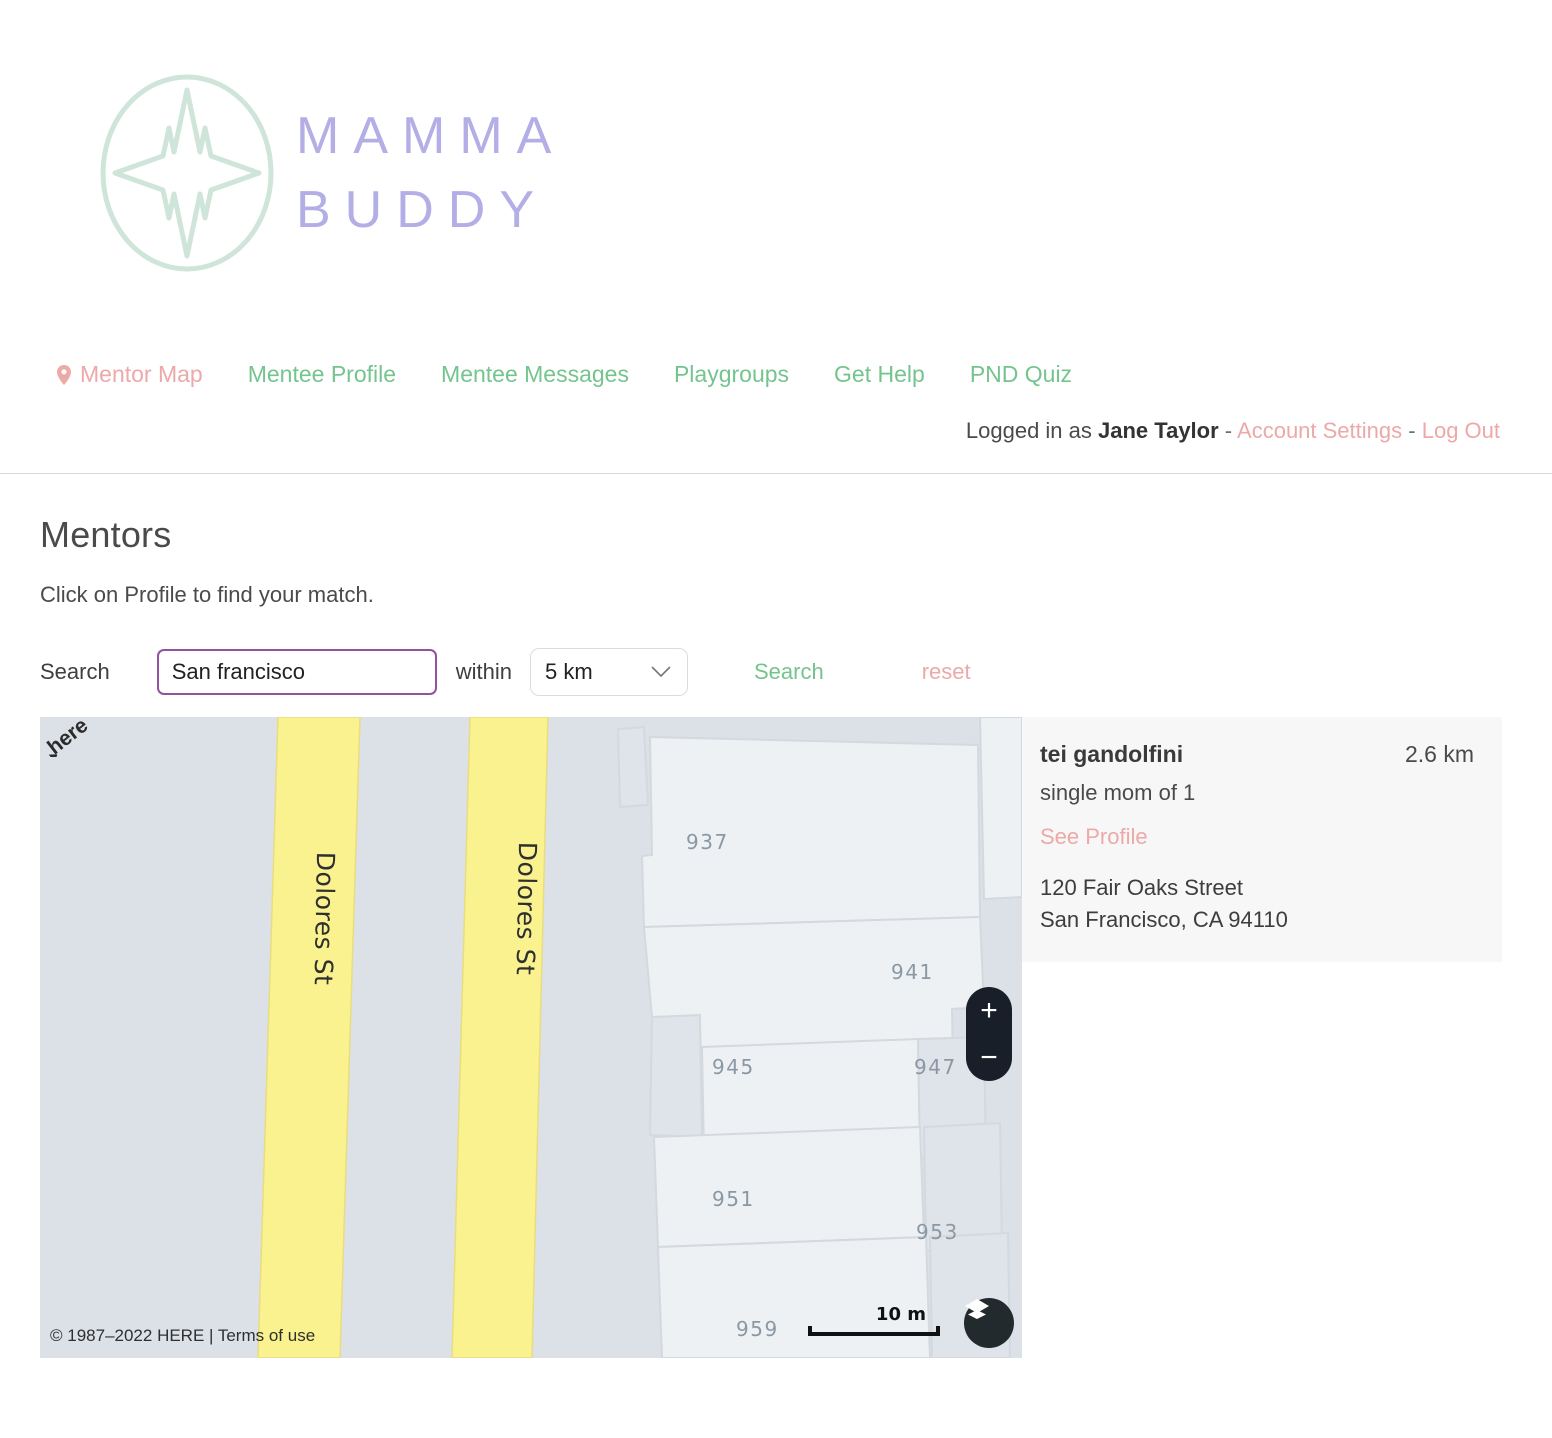 The height and width of the screenshot is (1438, 1552). I want to click on nav-item-get-help: Get Help, so click(879, 374).